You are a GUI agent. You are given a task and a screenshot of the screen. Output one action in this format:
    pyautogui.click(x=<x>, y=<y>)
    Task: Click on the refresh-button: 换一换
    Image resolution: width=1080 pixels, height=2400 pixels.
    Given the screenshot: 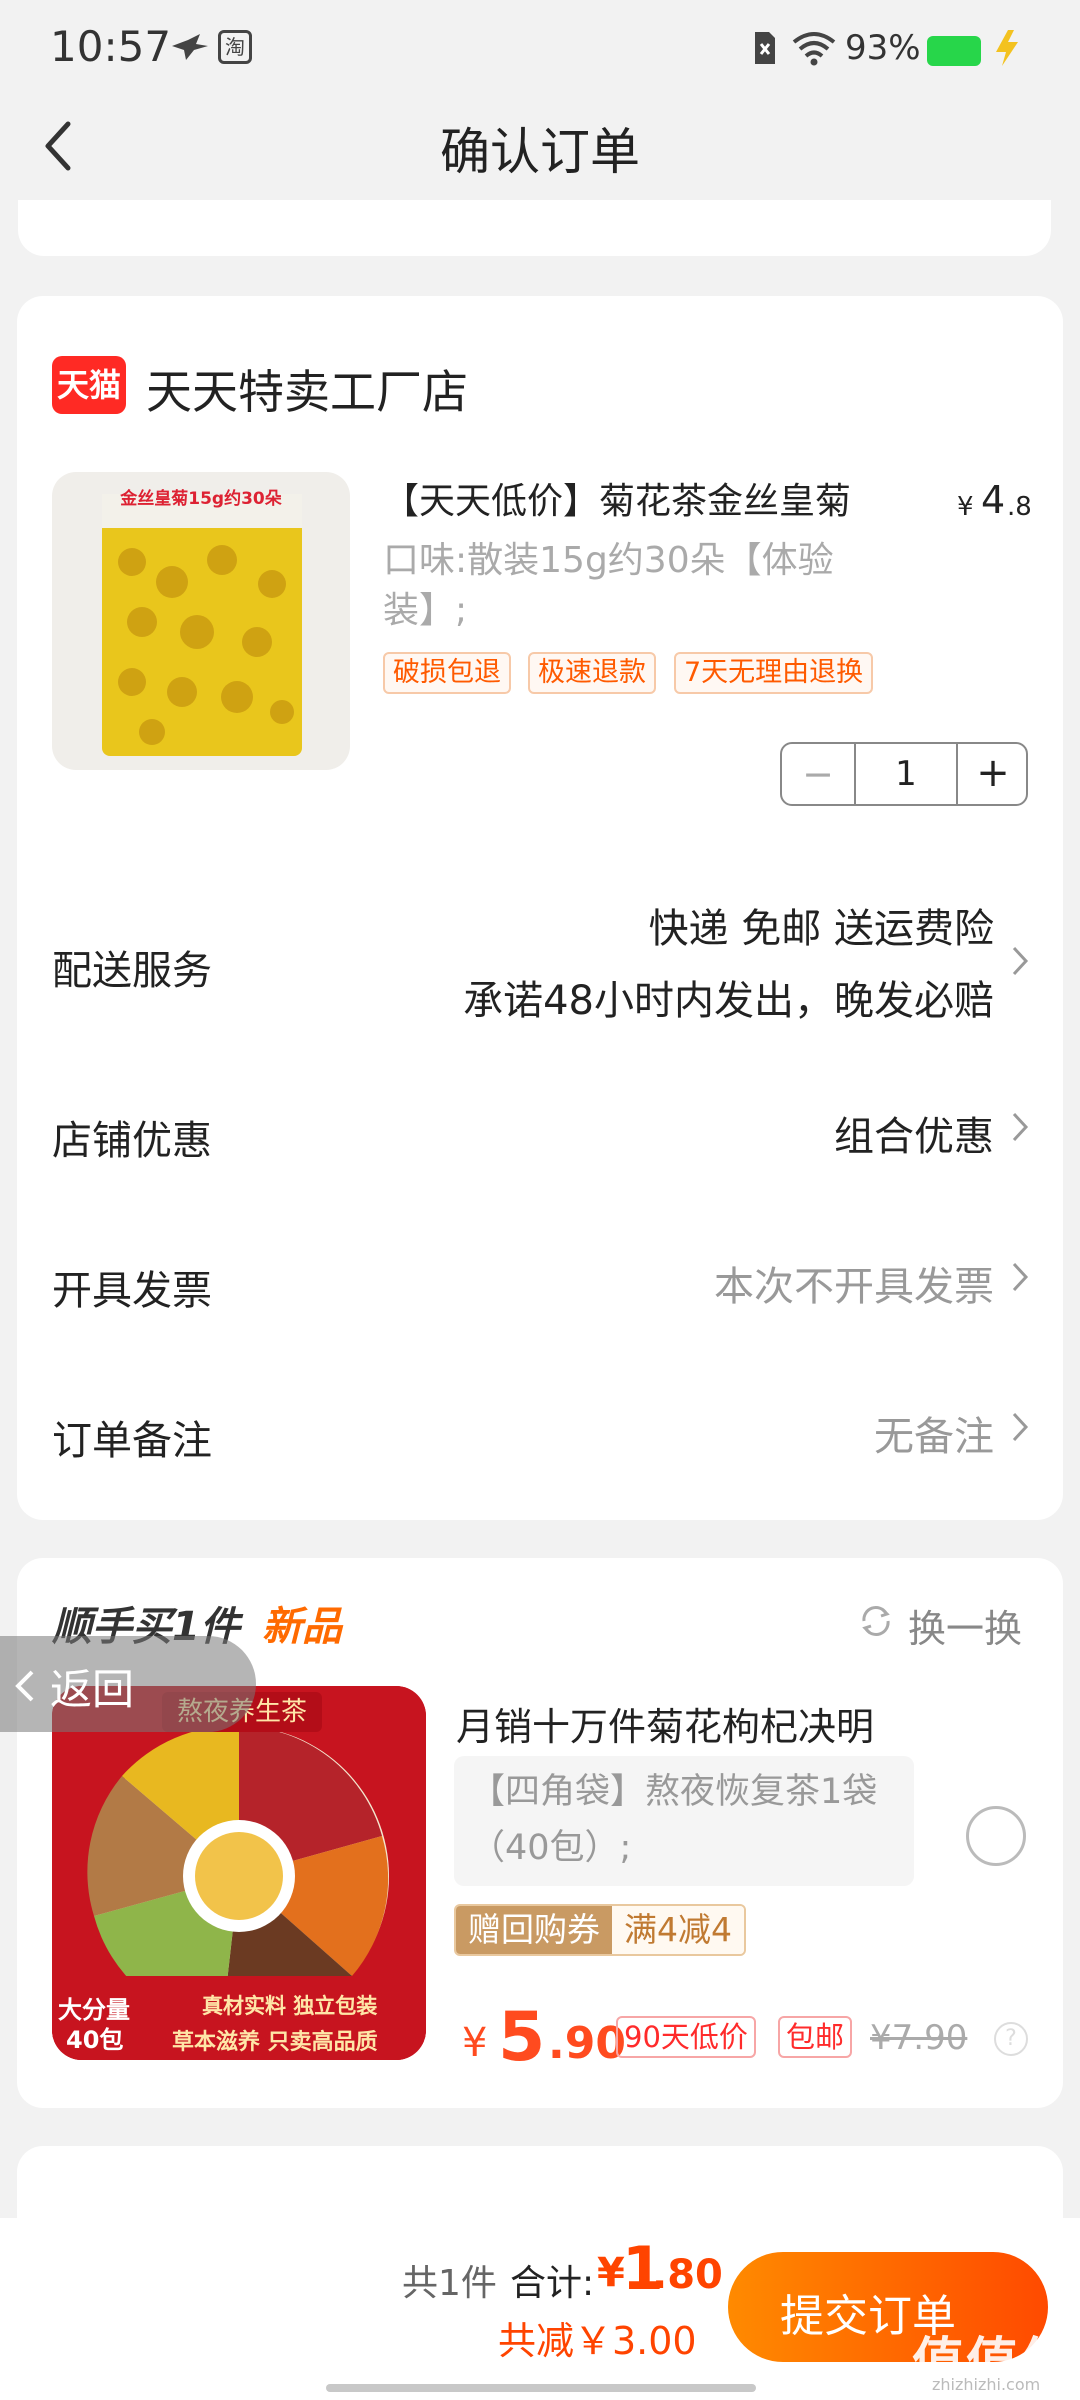 What is the action you would take?
    pyautogui.click(x=965, y=1625)
    